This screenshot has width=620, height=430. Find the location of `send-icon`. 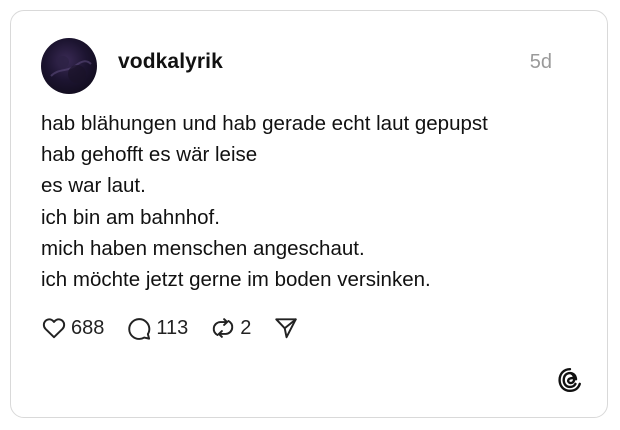

send-icon is located at coordinates (286, 328).